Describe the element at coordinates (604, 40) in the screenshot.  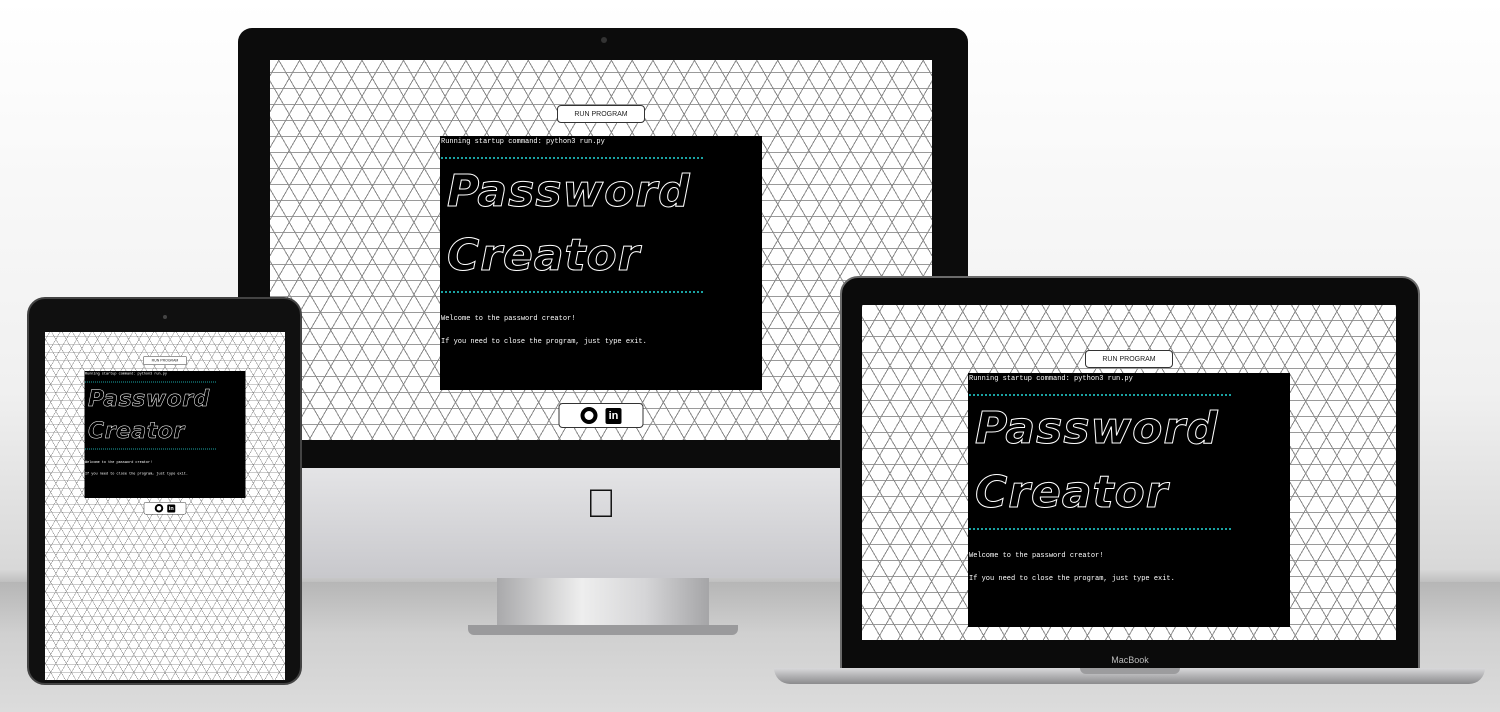
I see `imac-camera` at that location.